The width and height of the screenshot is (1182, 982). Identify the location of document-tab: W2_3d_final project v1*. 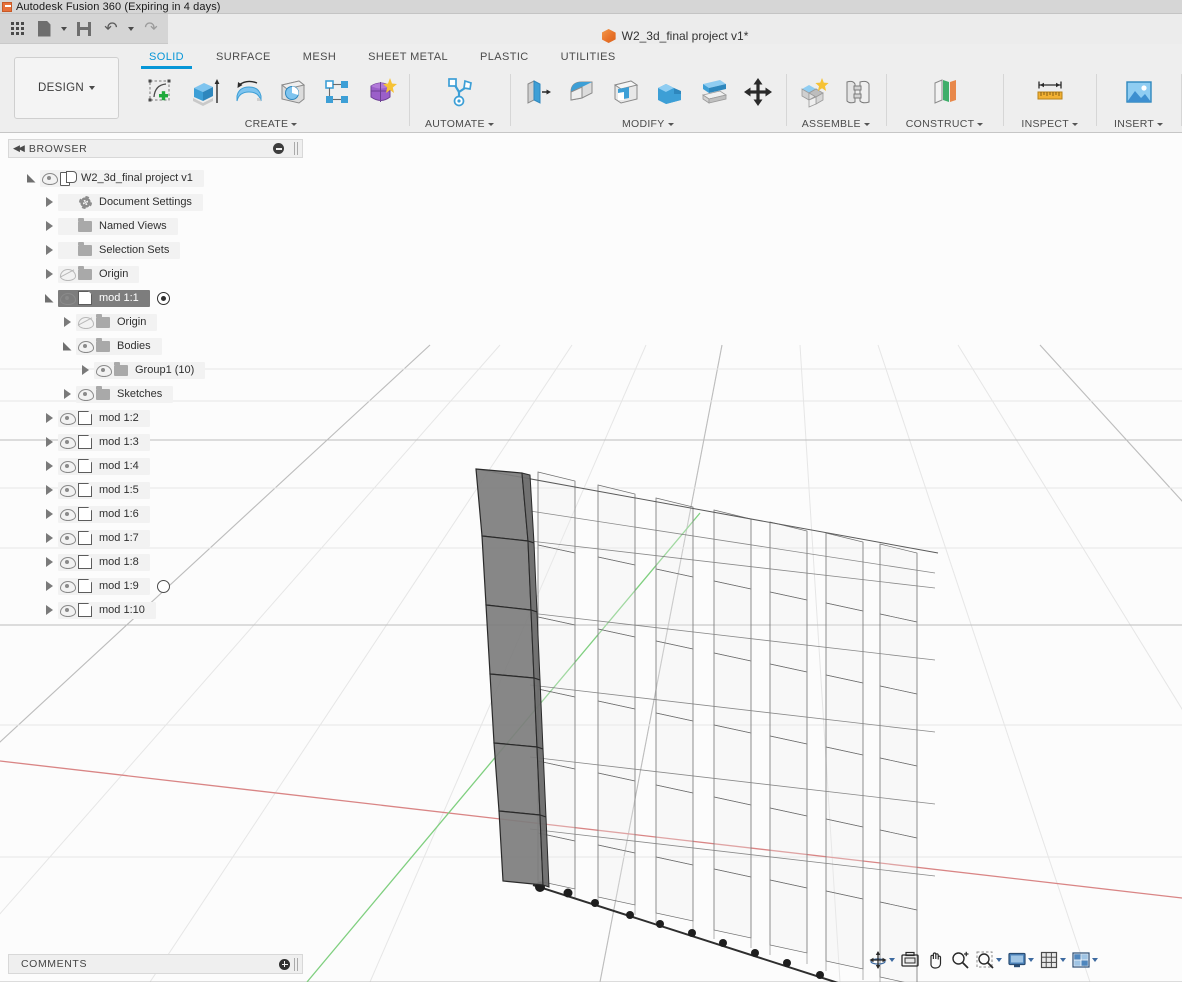
(674, 36).